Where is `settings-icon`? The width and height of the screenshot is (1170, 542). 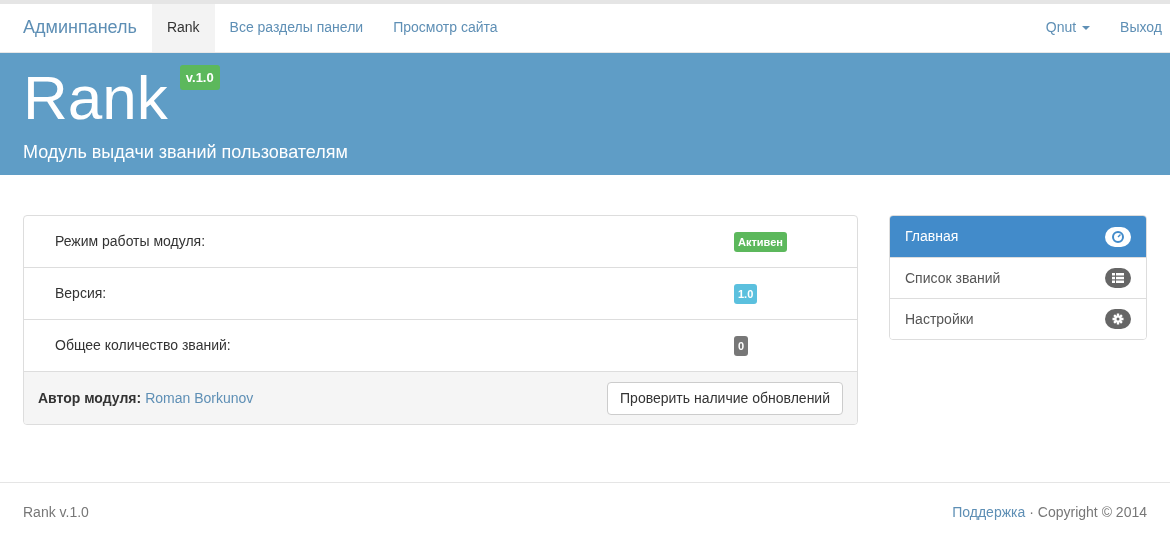 settings-icon is located at coordinates (1118, 319).